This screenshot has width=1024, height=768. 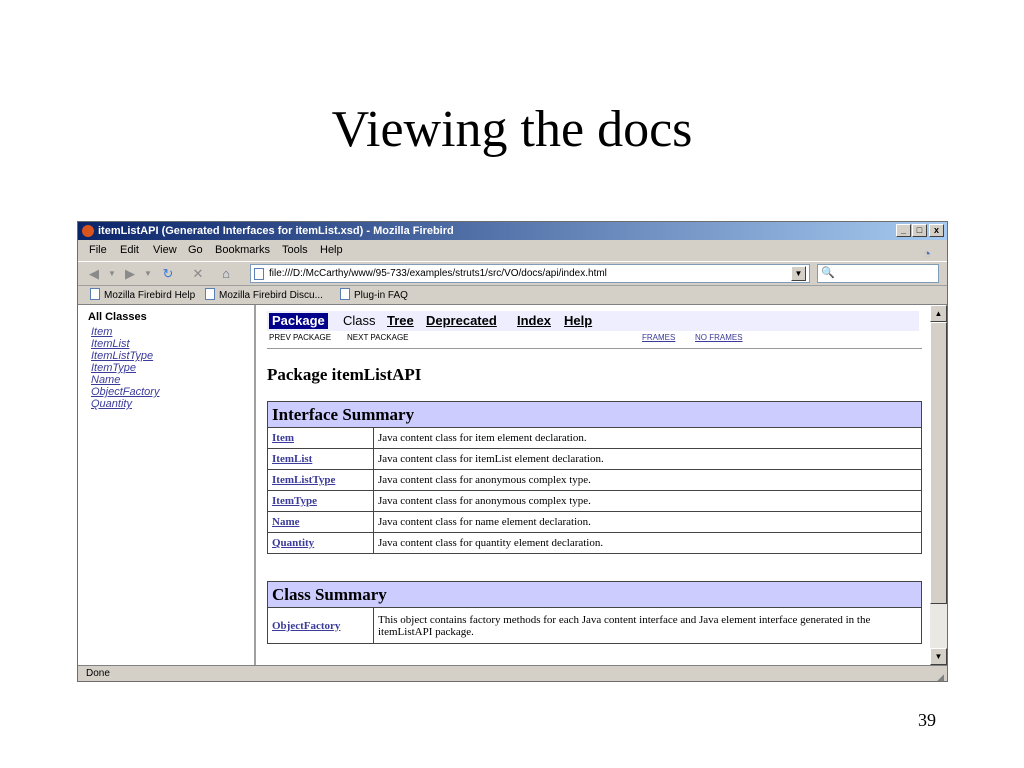 I want to click on stop-icon: ✕, so click(x=198, y=274).